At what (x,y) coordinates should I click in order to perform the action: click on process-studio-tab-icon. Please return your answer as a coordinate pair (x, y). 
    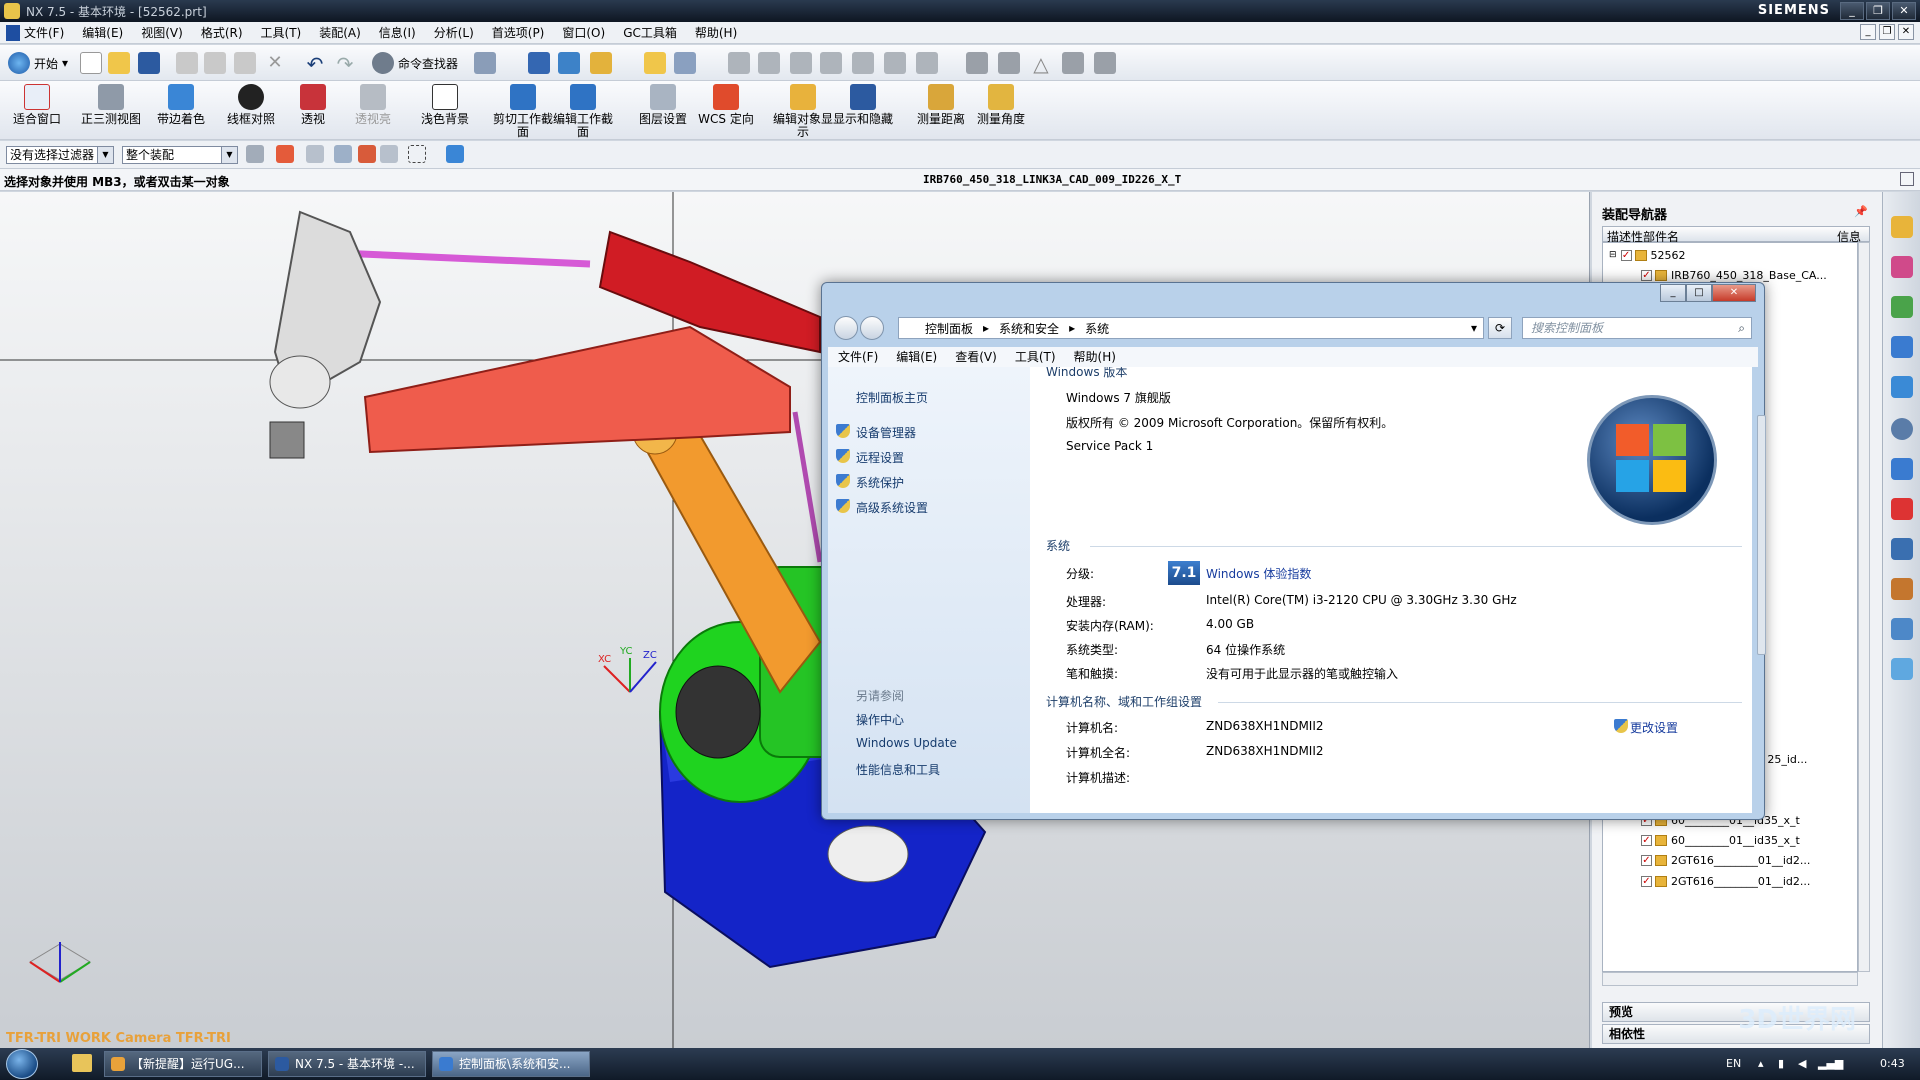
    Looking at the image, I should click on (1902, 509).